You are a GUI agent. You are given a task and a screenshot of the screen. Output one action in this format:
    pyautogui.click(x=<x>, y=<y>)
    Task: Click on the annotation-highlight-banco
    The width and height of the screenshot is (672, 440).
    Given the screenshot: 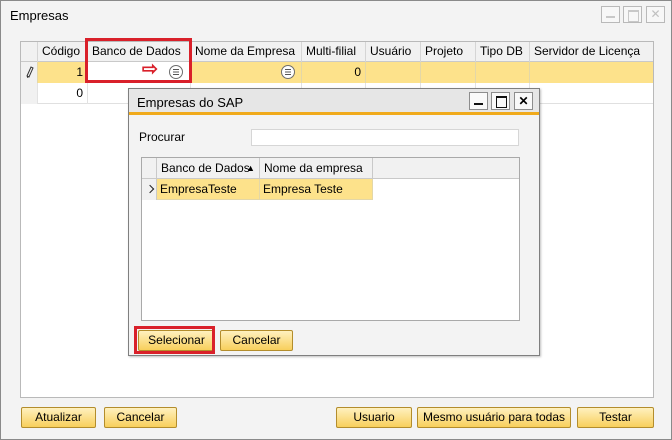 What is the action you would take?
    pyautogui.click(x=138, y=60)
    